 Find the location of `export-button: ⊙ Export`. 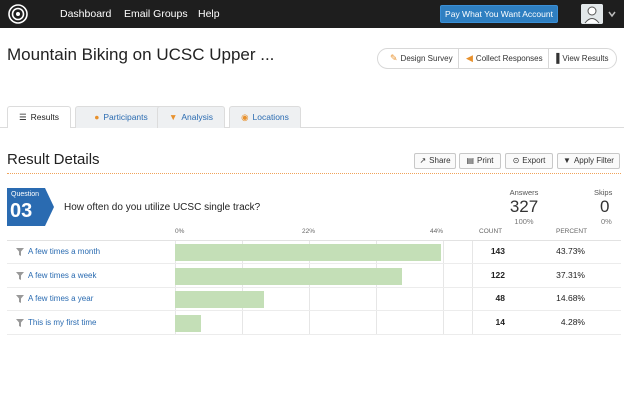

export-button: ⊙ Export is located at coordinates (529, 161).